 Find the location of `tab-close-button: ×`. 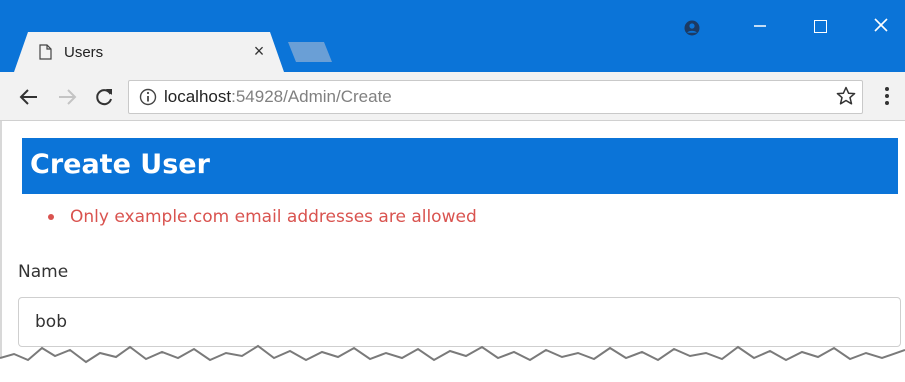

tab-close-button: × is located at coordinates (259, 51).